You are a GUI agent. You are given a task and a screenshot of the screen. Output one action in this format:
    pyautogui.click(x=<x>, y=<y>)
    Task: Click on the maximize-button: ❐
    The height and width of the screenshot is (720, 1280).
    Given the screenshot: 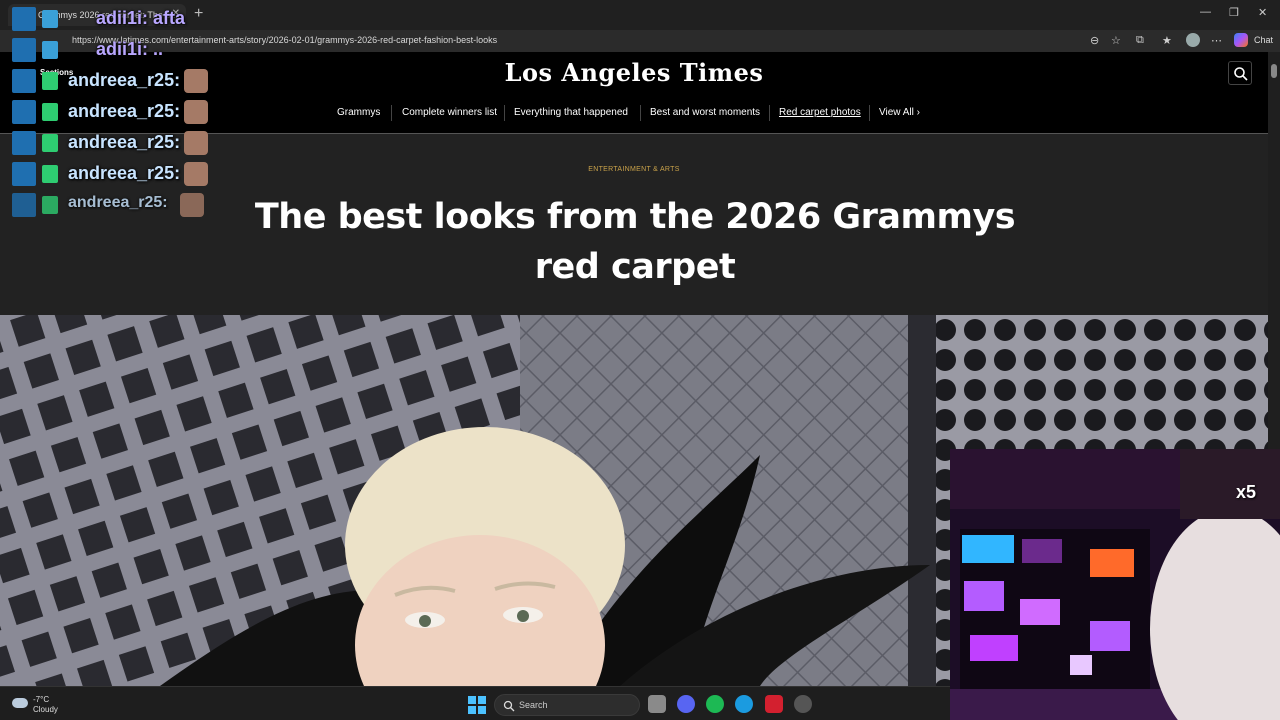 What is the action you would take?
    pyautogui.click(x=1234, y=12)
    